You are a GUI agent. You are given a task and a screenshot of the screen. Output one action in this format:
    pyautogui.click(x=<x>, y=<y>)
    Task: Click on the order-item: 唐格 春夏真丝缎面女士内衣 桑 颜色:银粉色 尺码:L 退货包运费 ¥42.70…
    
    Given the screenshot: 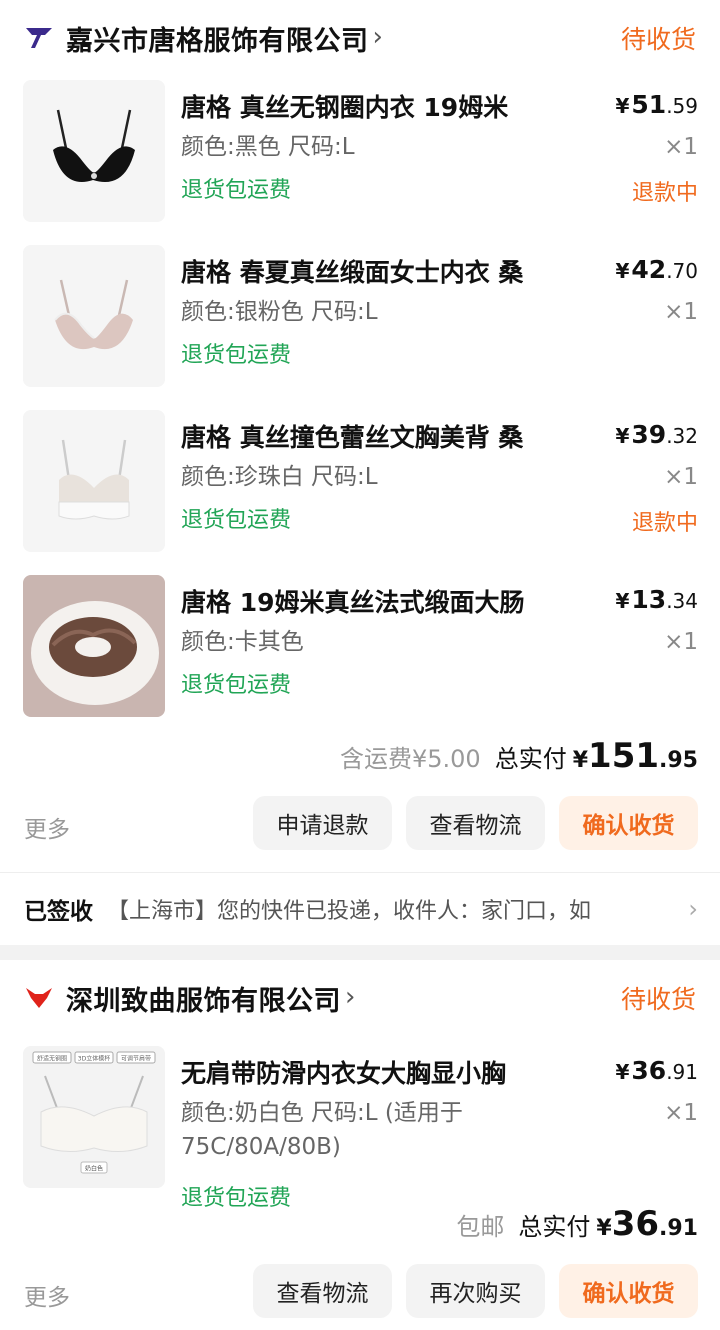 What is the action you would take?
    pyautogui.click(x=360, y=320)
    